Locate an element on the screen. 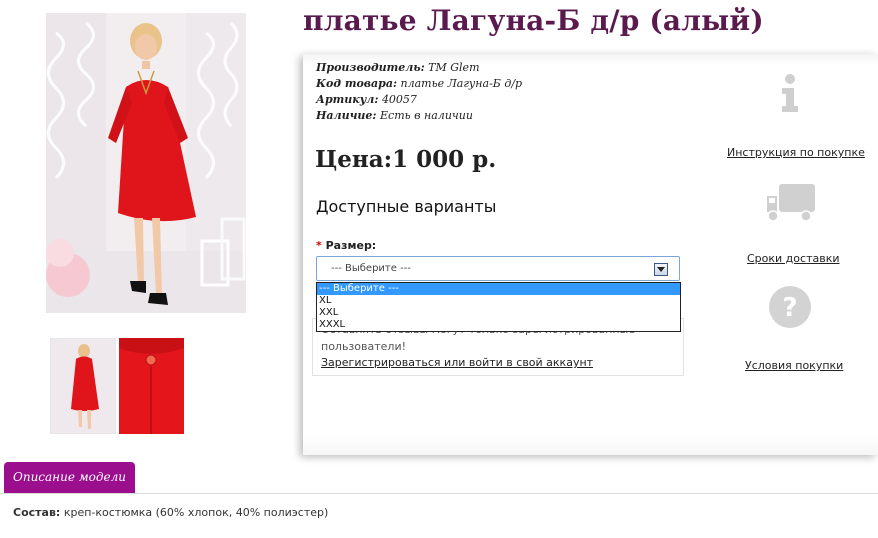  product-main-photo is located at coordinates (146, 163).